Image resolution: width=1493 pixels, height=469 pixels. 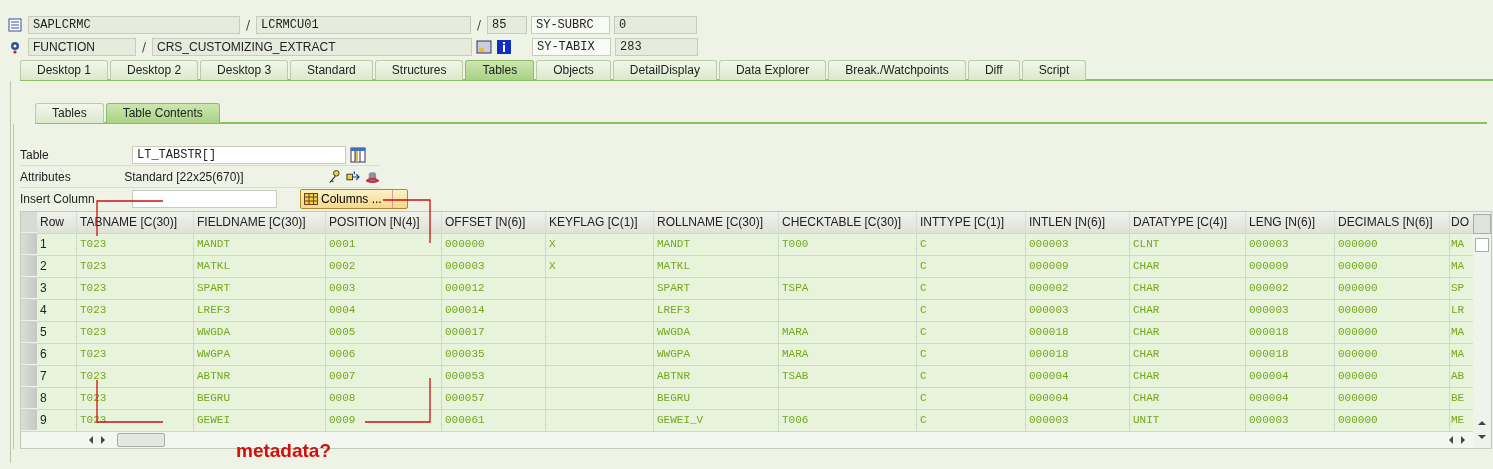 I want to click on gear-icon, so click(x=15, y=46).